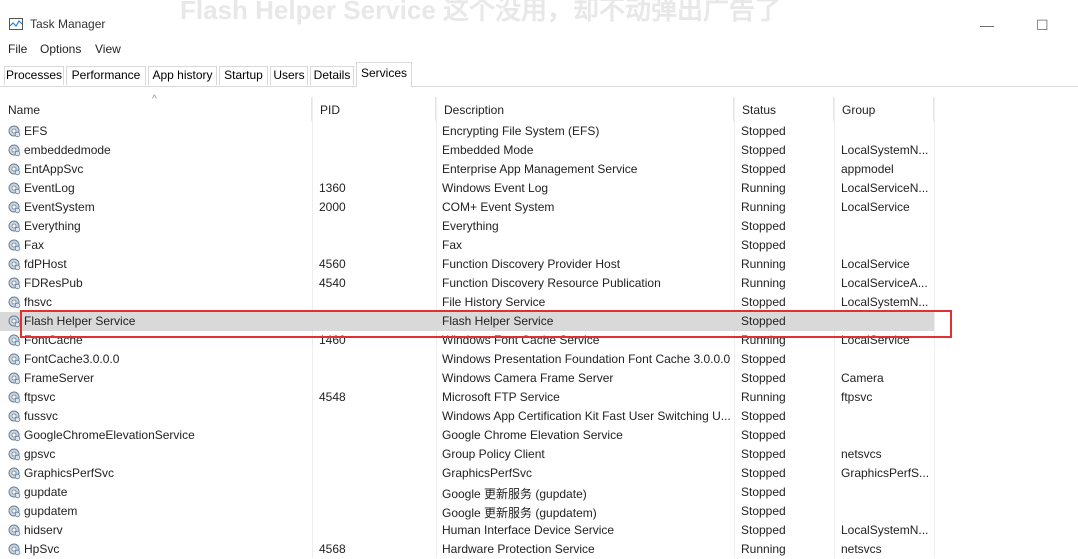 Image resolution: width=1078 pixels, height=559 pixels. I want to click on table-row: gupdatem Google 更新服务 (gupdatem) Stopped, so click(539, 511).